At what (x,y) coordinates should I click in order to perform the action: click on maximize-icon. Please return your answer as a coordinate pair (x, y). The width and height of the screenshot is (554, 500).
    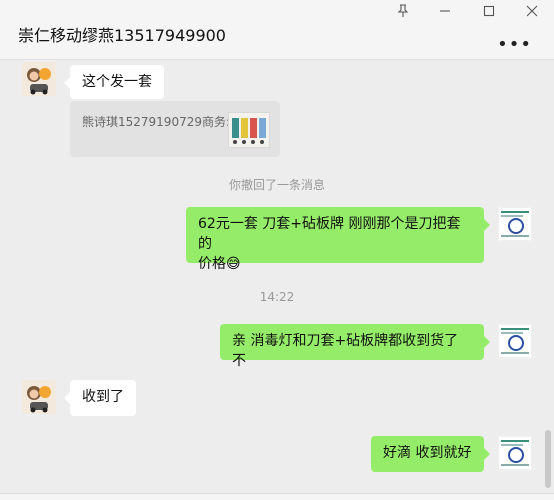
    Looking at the image, I should click on (489, 11).